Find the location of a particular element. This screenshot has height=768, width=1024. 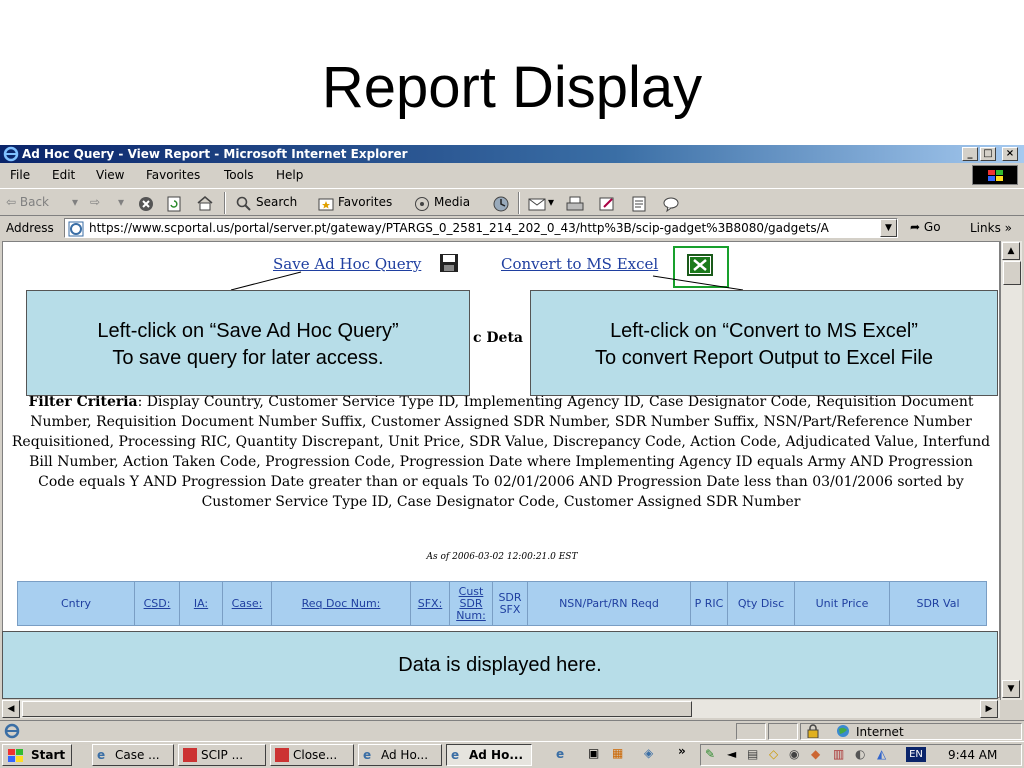

callout-line: To convert Report Output to Excel File is located at coordinates (764, 358).